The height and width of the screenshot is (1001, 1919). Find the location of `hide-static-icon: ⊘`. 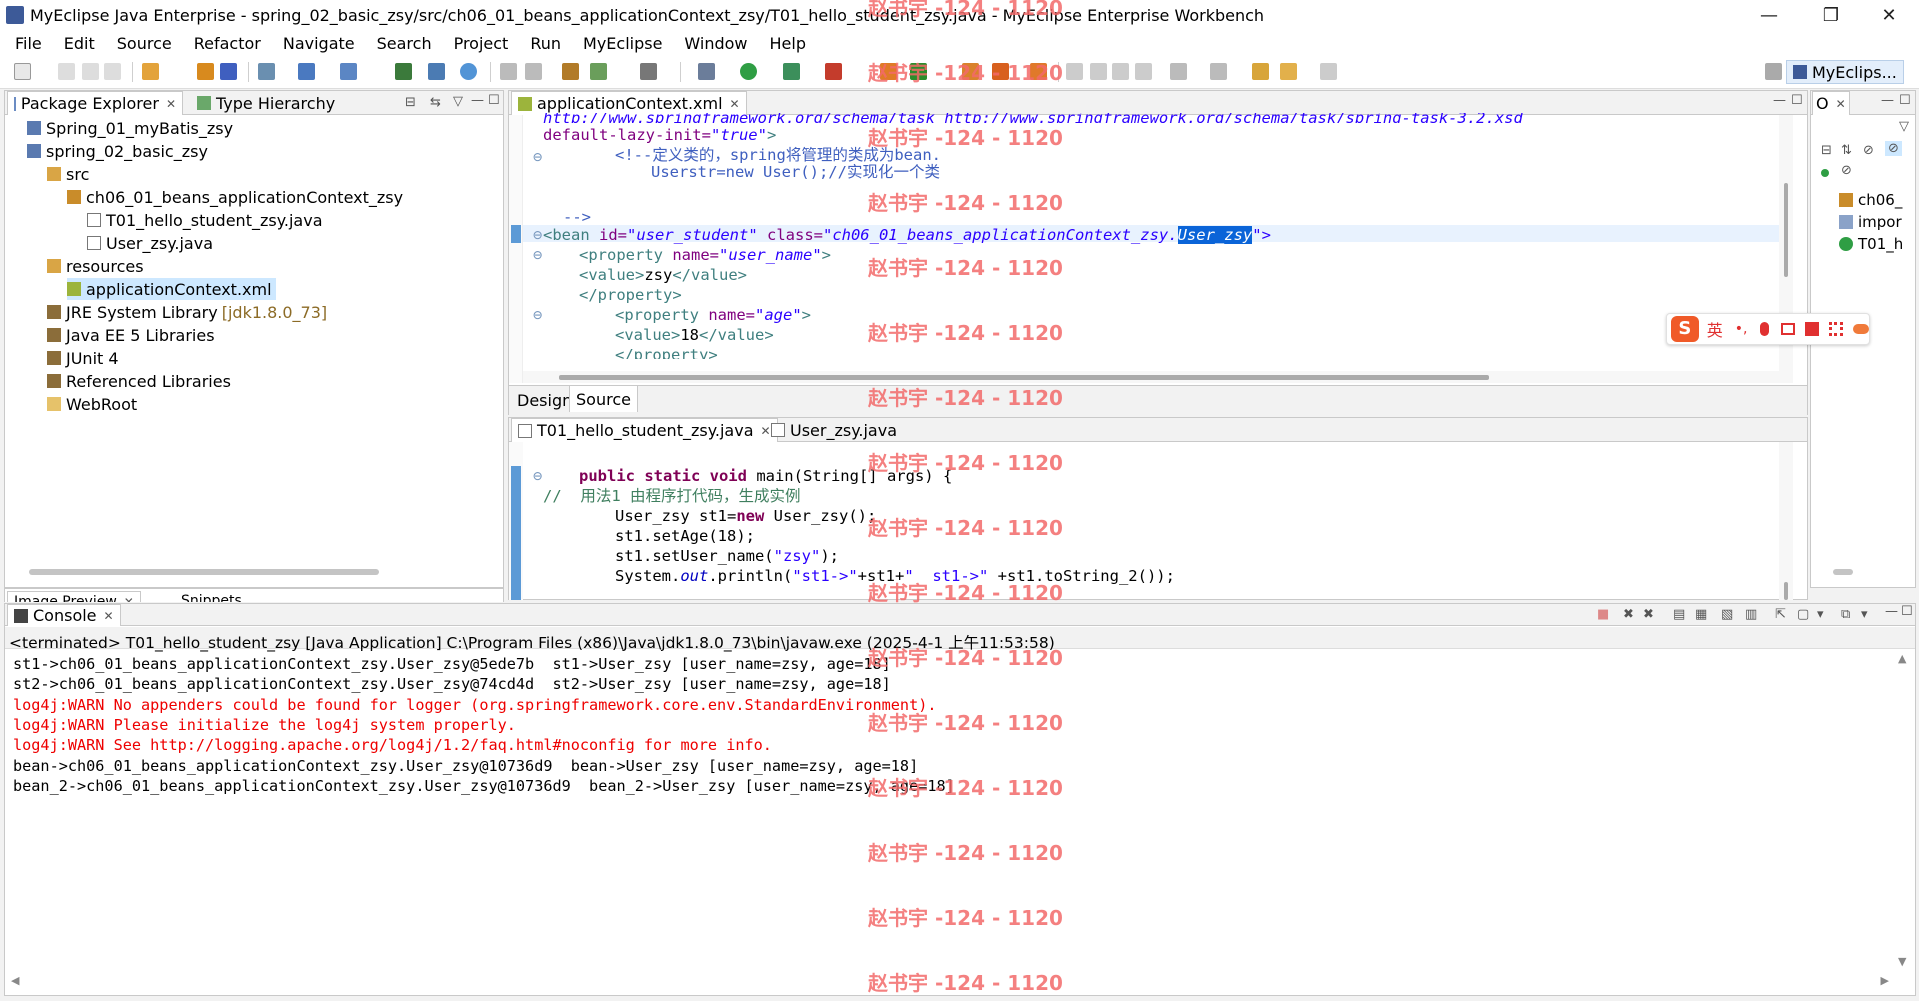

hide-static-icon: ⊘ is located at coordinates (1893, 148).